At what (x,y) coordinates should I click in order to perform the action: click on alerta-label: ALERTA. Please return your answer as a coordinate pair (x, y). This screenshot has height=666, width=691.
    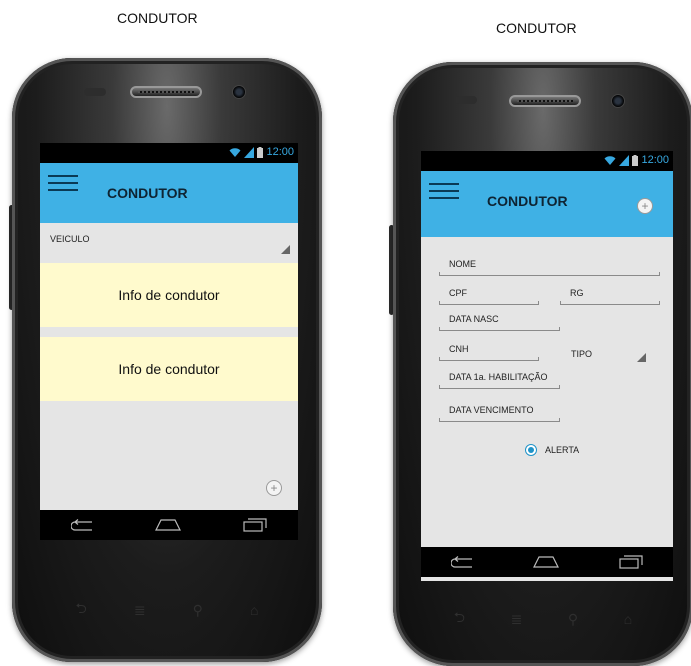
    Looking at the image, I should click on (562, 450).